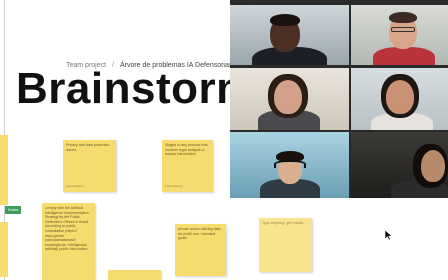 This screenshot has height=280, width=448. I want to click on board-title: Brainstorm, so click(136, 89).